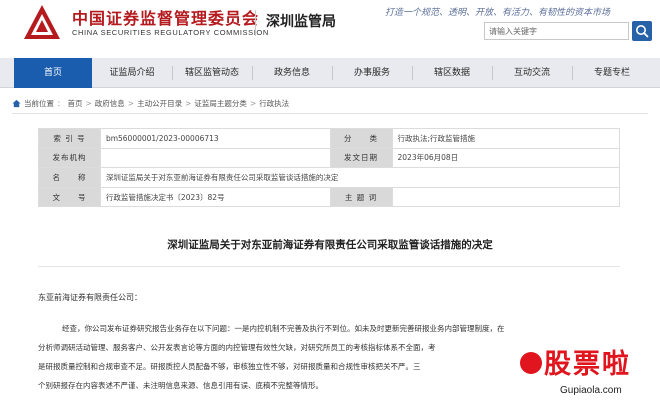 The width and height of the screenshot is (660, 403). Describe the element at coordinates (166, 18) in the screenshot. I see `org-name-cn: 中国证券监督管理委员会` at that location.